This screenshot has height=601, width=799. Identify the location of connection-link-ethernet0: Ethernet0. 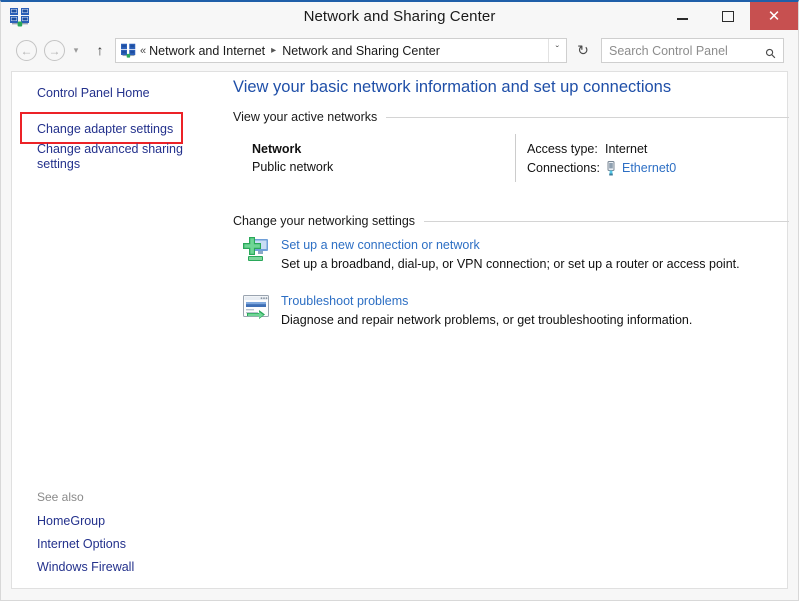
(649, 168).